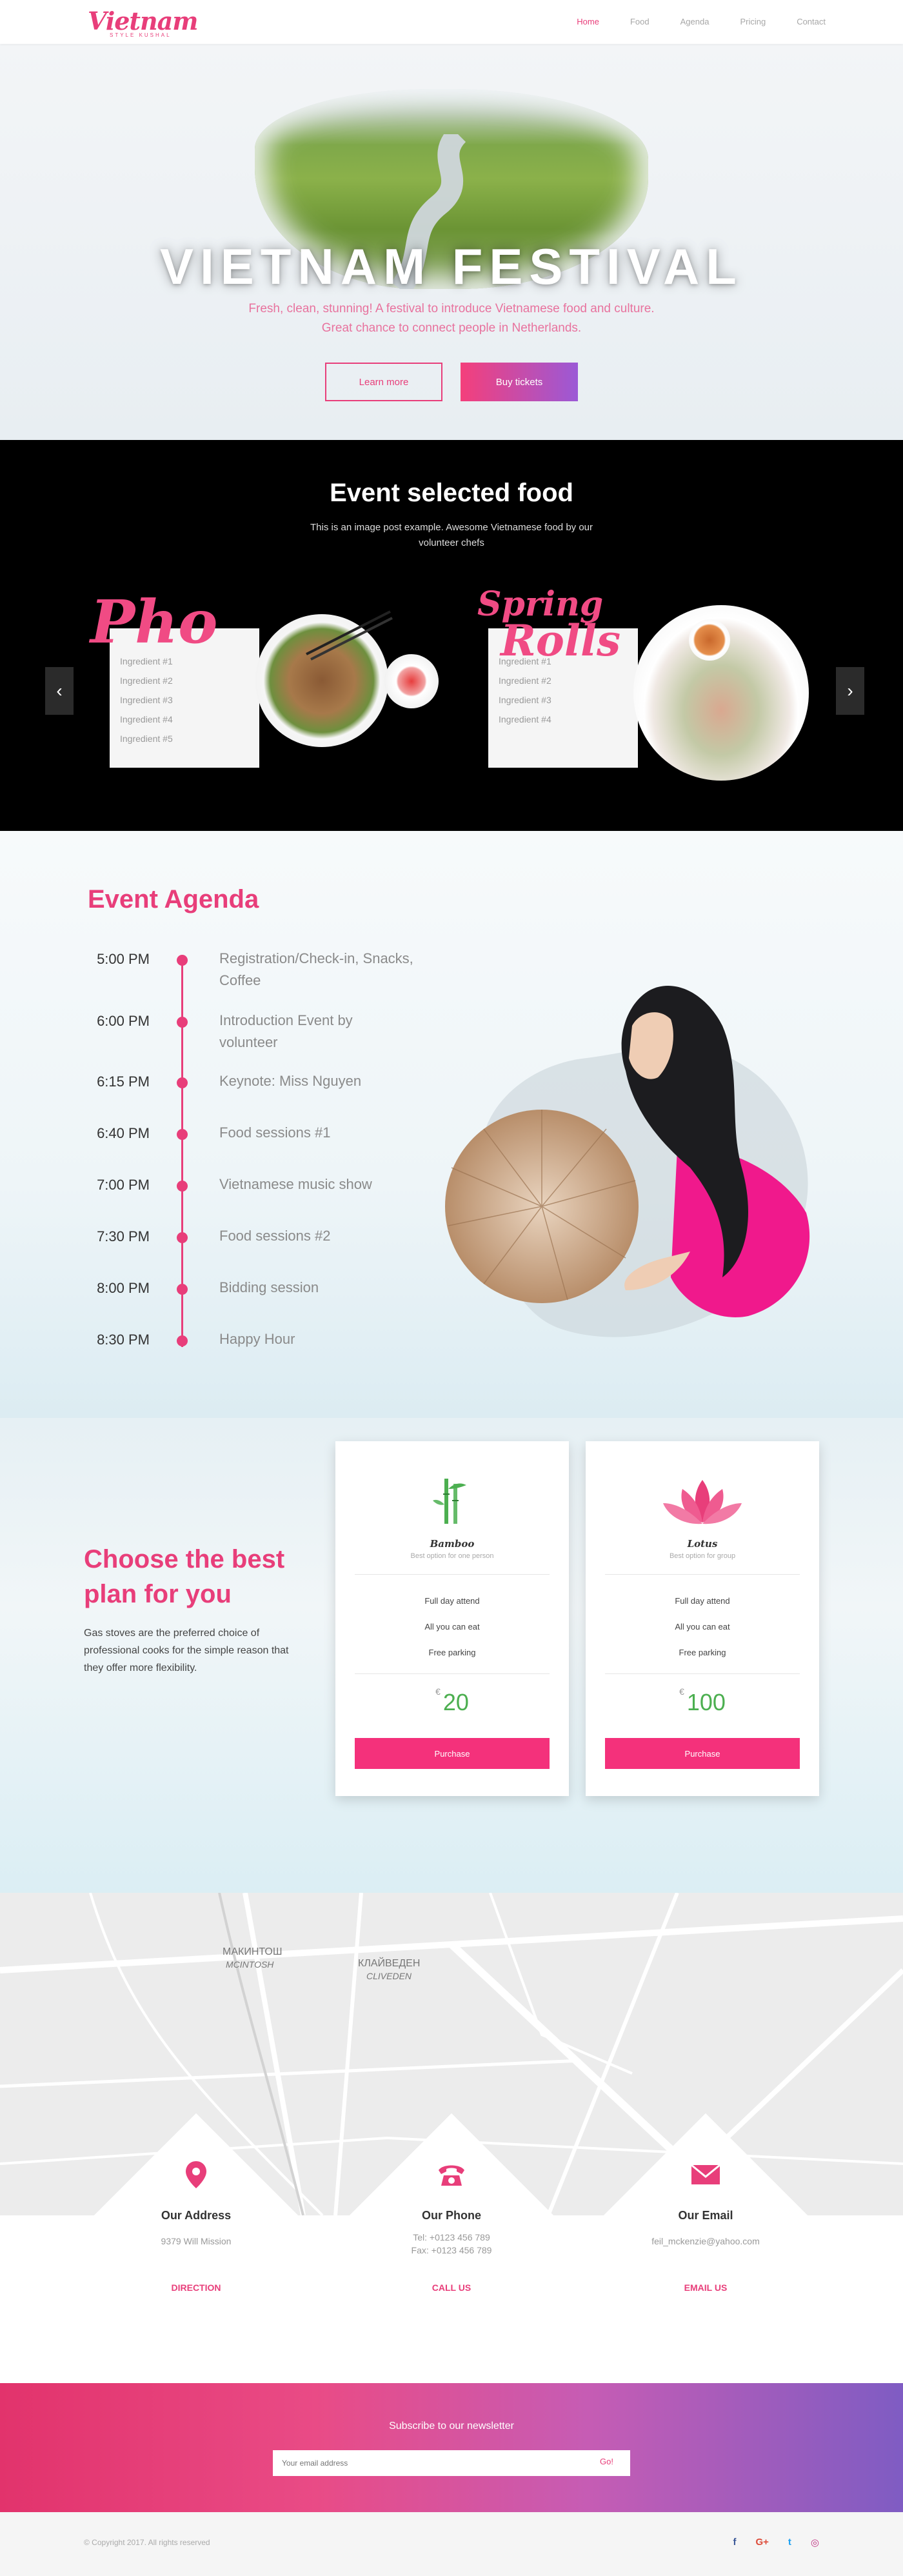 The width and height of the screenshot is (903, 2576). Describe the element at coordinates (451, 2250) in the screenshot. I see `card-line: Fax: +0123 456 789` at that location.